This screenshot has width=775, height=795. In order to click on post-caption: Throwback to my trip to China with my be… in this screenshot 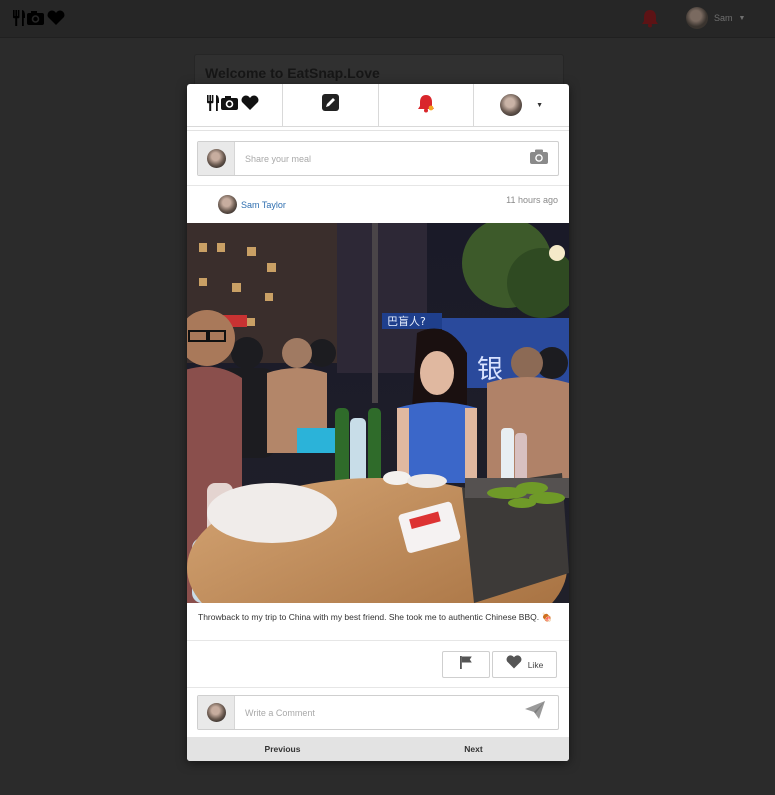, I will do `click(375, 617)`.